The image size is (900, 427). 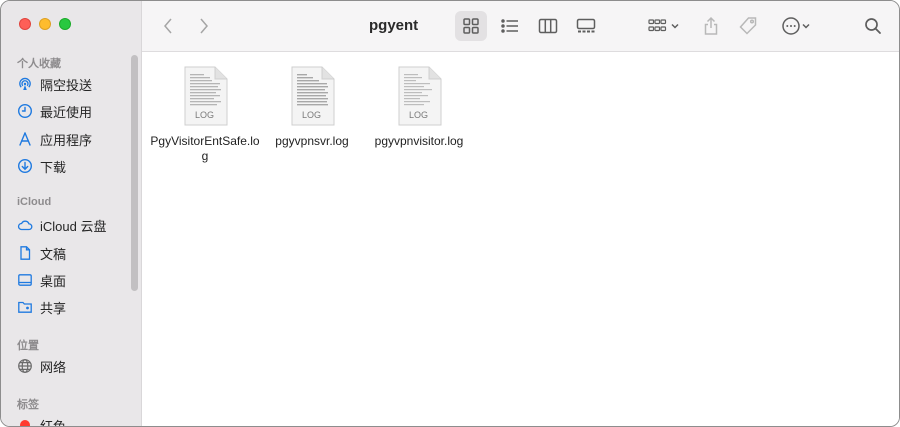 I want to click on sidebar-item-label: 下载, so click(x=53, y=167).